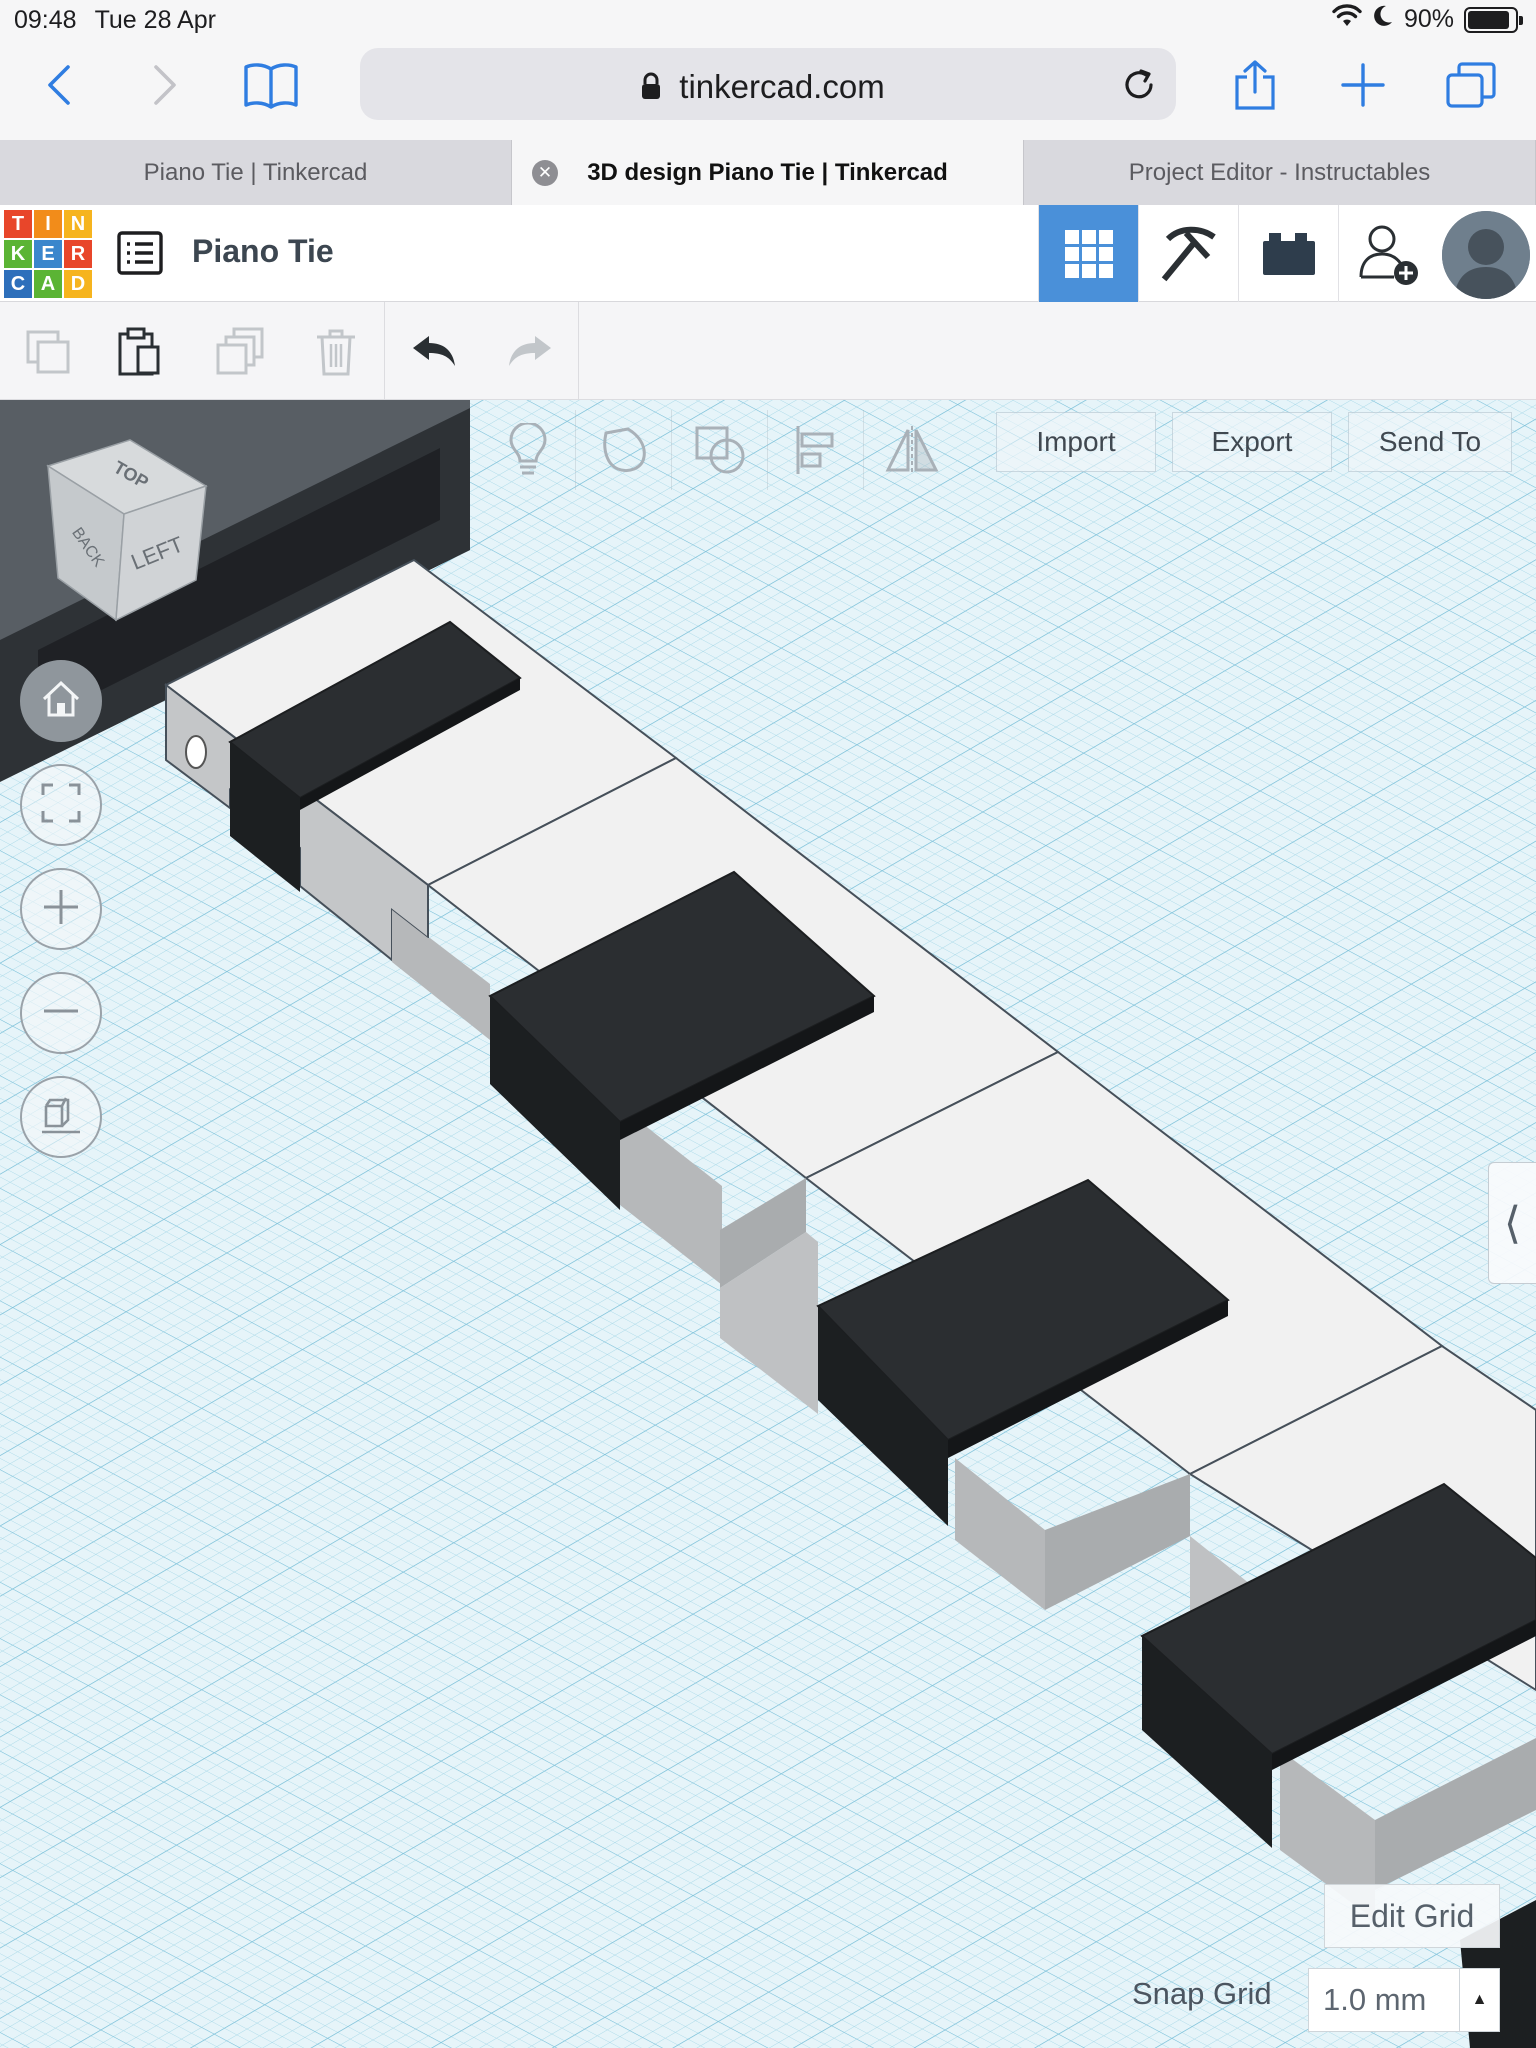  I want to click on mirror-icon, so click(912, 450).